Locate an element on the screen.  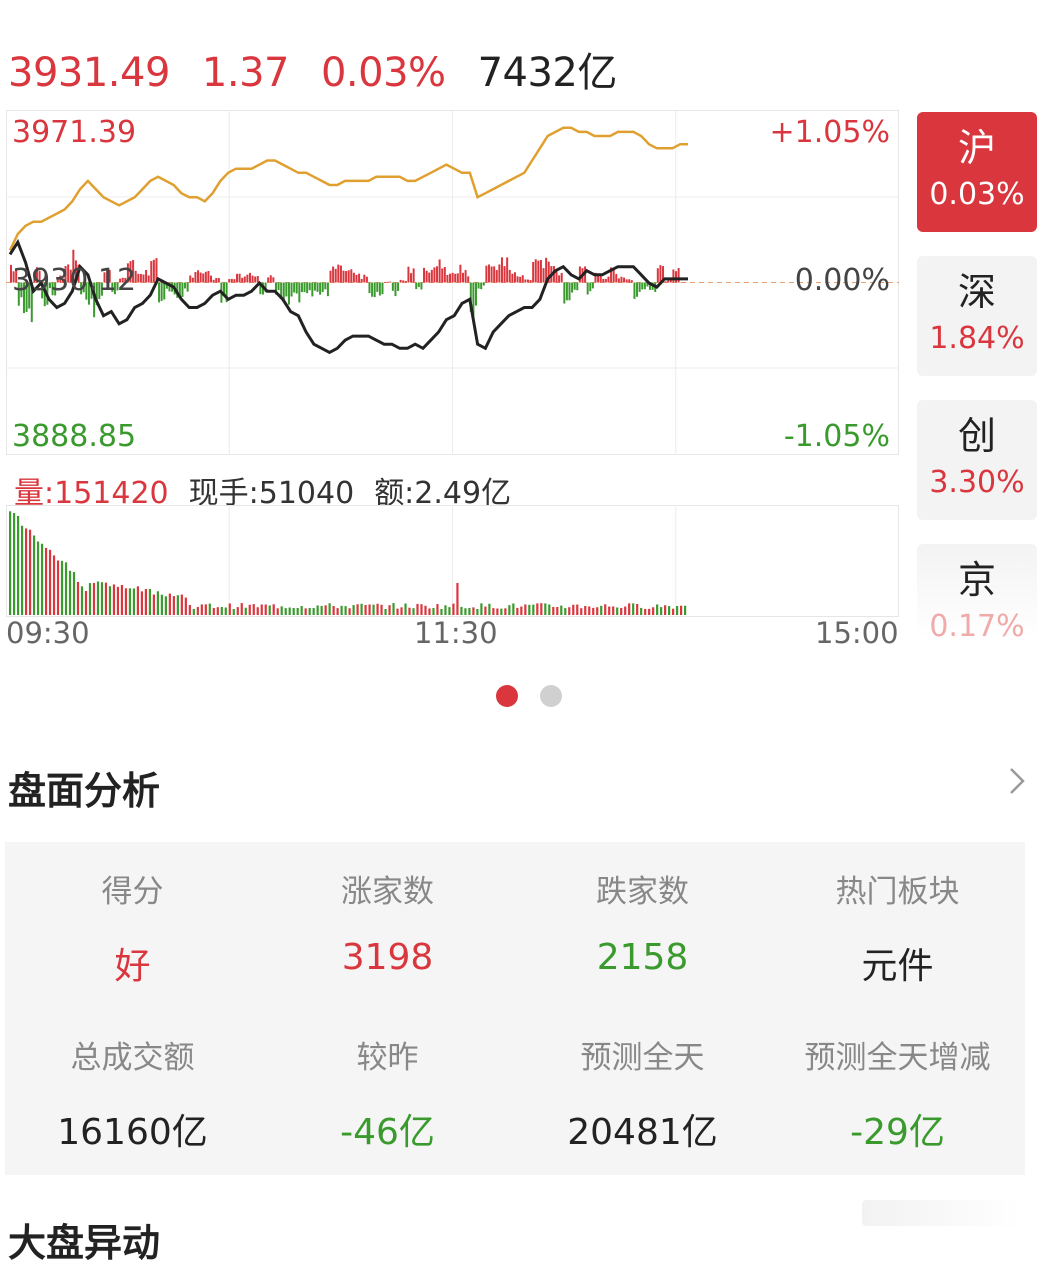
pager-dot is located at coordinates (551, 696).